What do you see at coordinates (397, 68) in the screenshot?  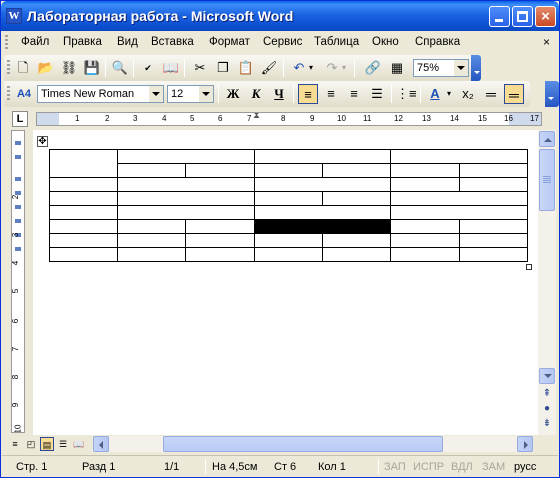 I see `tables-borders-icon: ▦` at bounding box center [397, 68].